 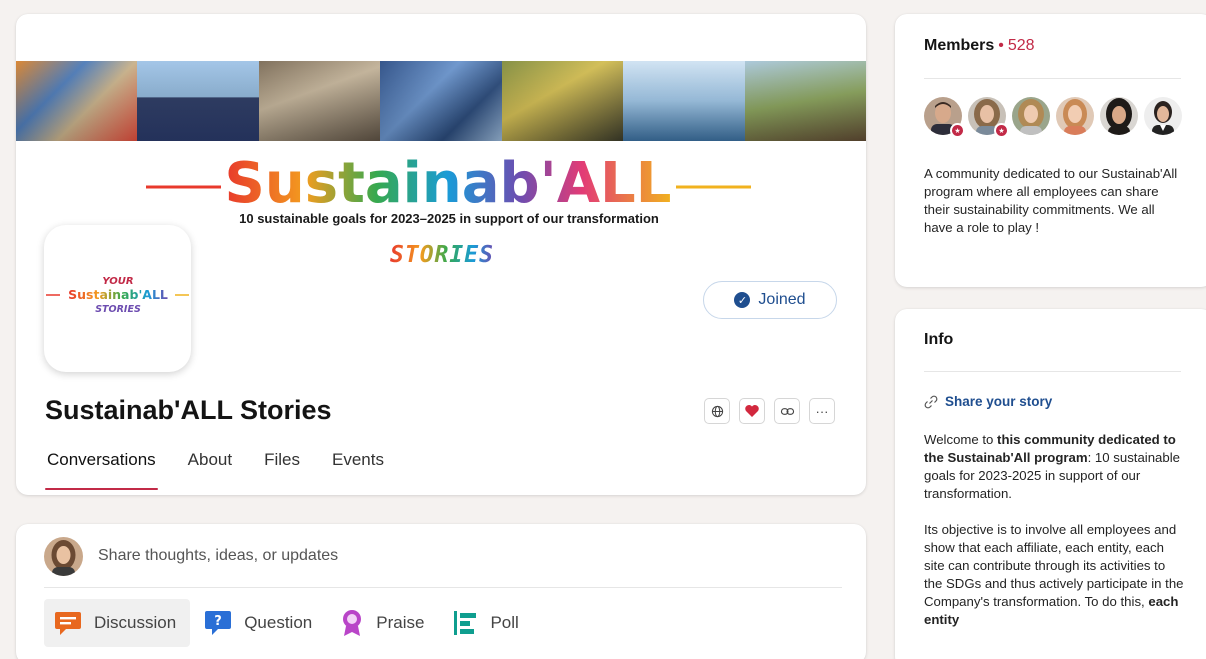 What do you see at coordinates (218, 556) in the screenshot?
I see `composer-input: Share thoughts, ideas, or updates` at bounding box center [218, 556].